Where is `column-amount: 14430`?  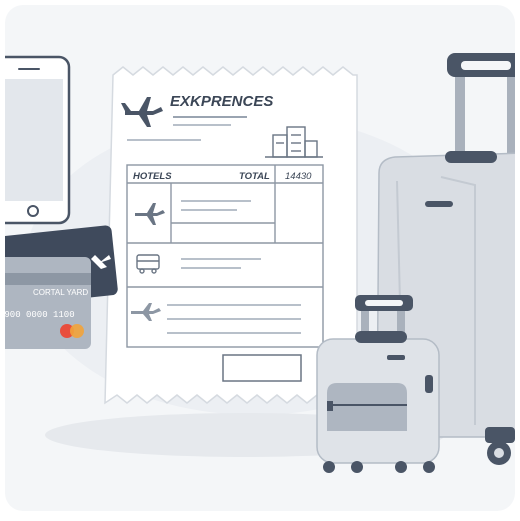 column-amount: 14430 is located at coordinates (298, 176).